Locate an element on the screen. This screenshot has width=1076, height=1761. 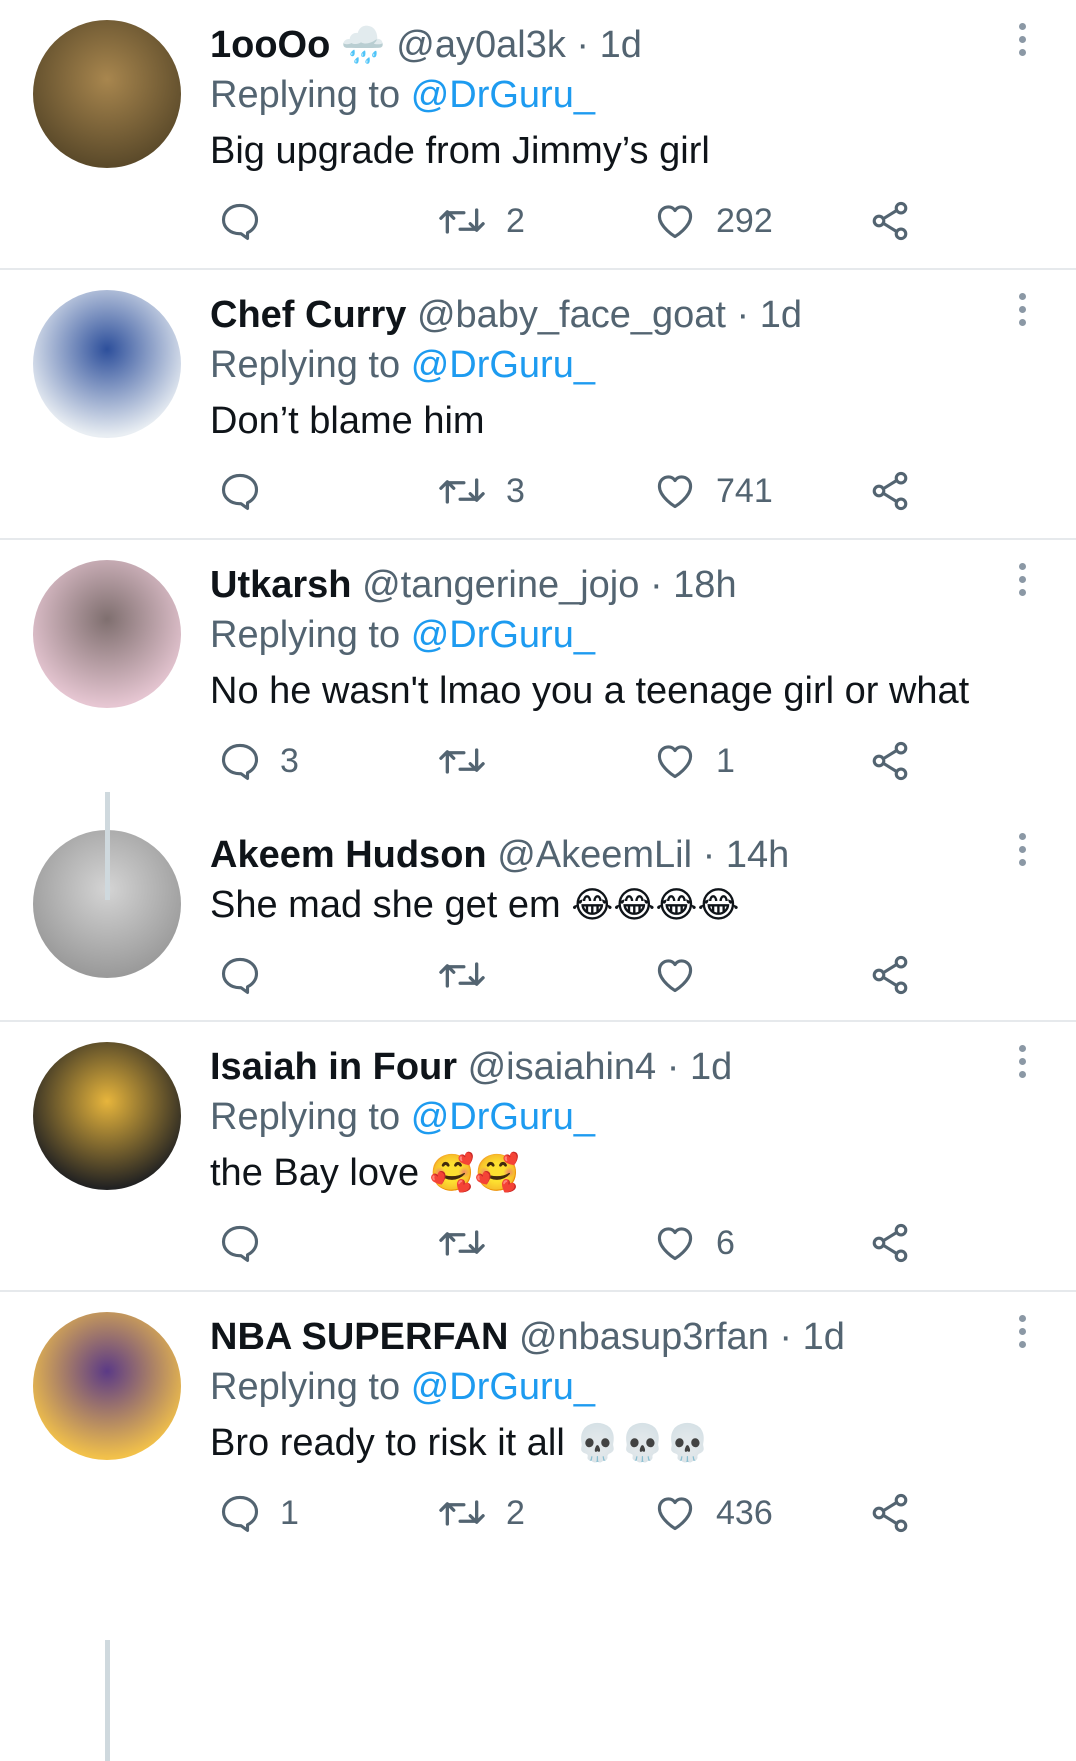
like-count: 436 is located at coordinates (744, 1512).